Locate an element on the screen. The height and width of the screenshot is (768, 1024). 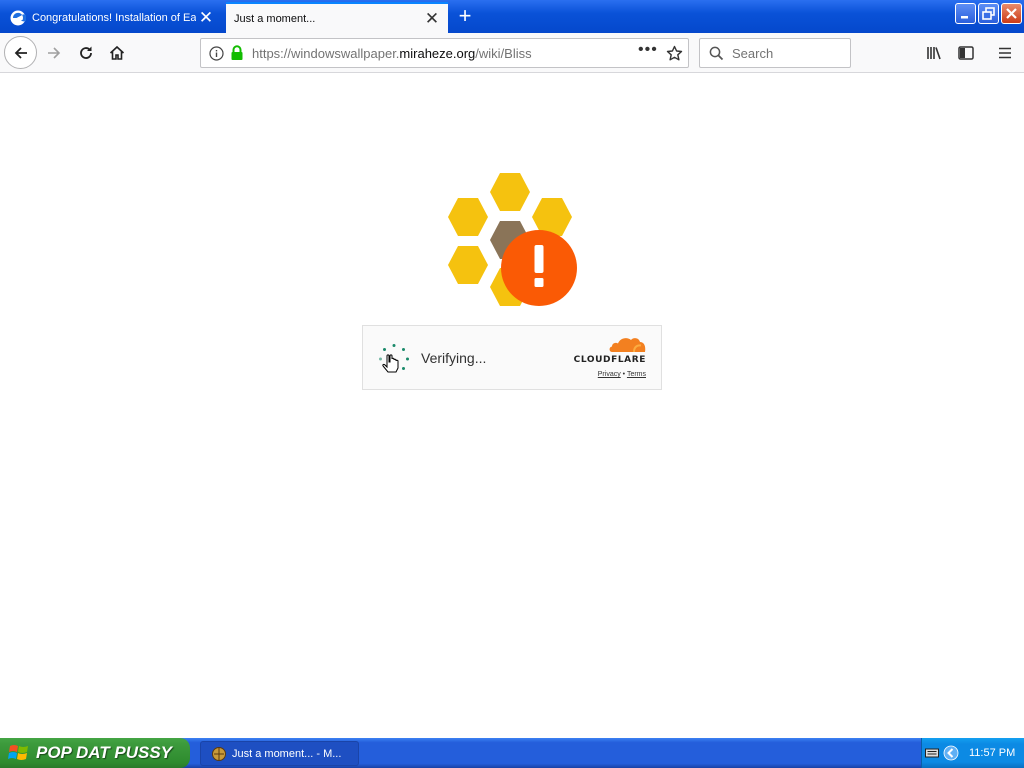
sidebar-icon is located at coordinates (966, 53).